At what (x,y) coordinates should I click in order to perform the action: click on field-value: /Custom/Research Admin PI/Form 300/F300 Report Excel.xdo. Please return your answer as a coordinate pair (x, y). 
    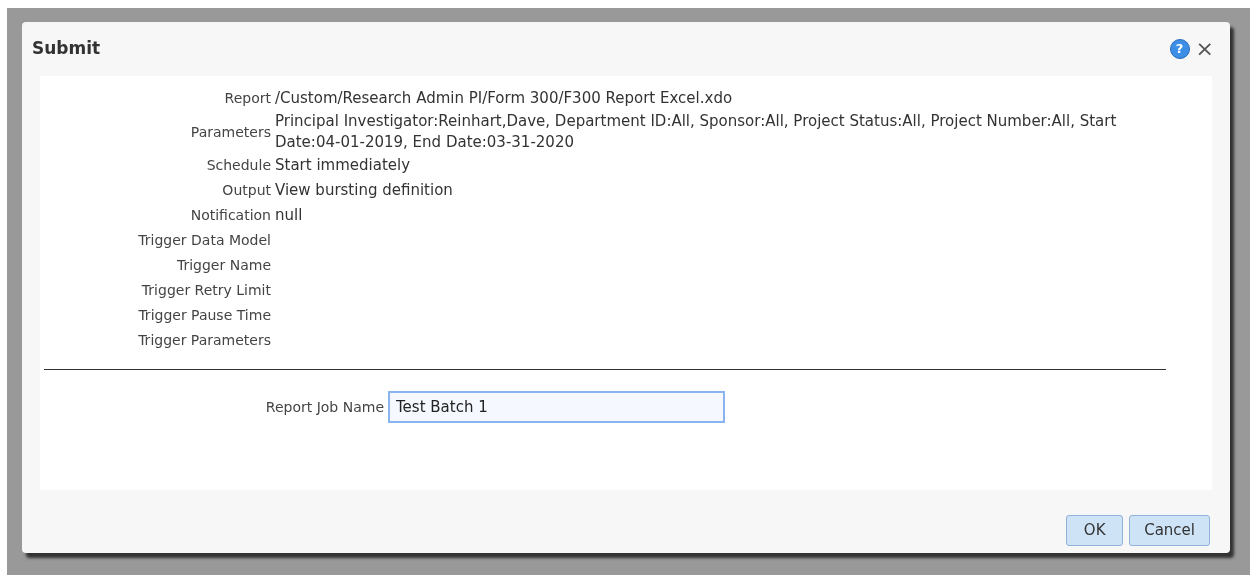
    Looking at the image, I should click on (504, 98).